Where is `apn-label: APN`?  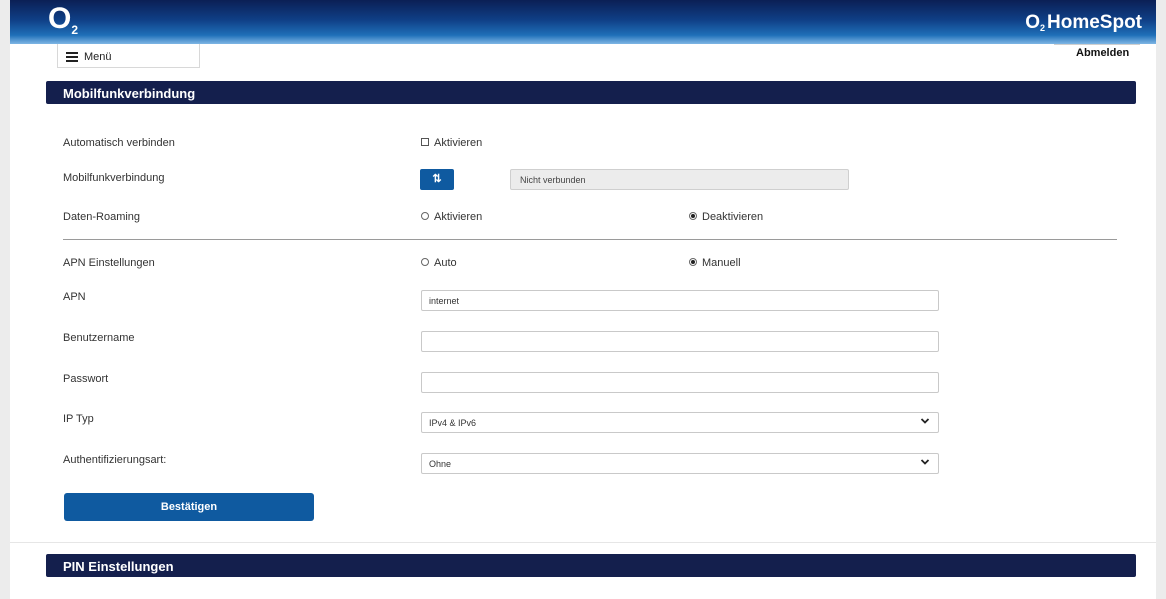 apn-label: APN is located at coordinates (74, 297).